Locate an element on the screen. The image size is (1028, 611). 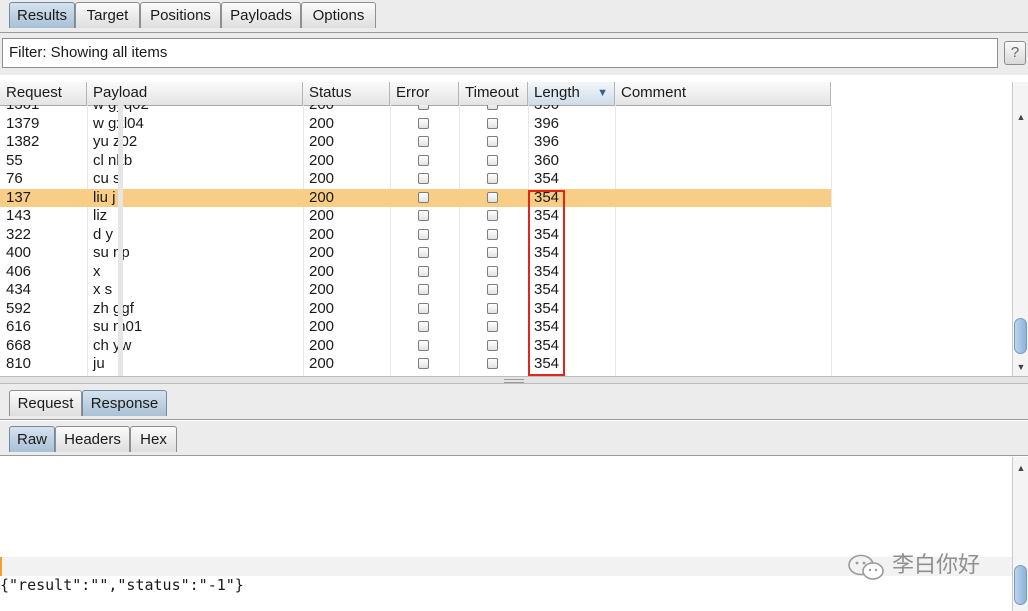
column-label: Payload is located at coordinates (120, 92).